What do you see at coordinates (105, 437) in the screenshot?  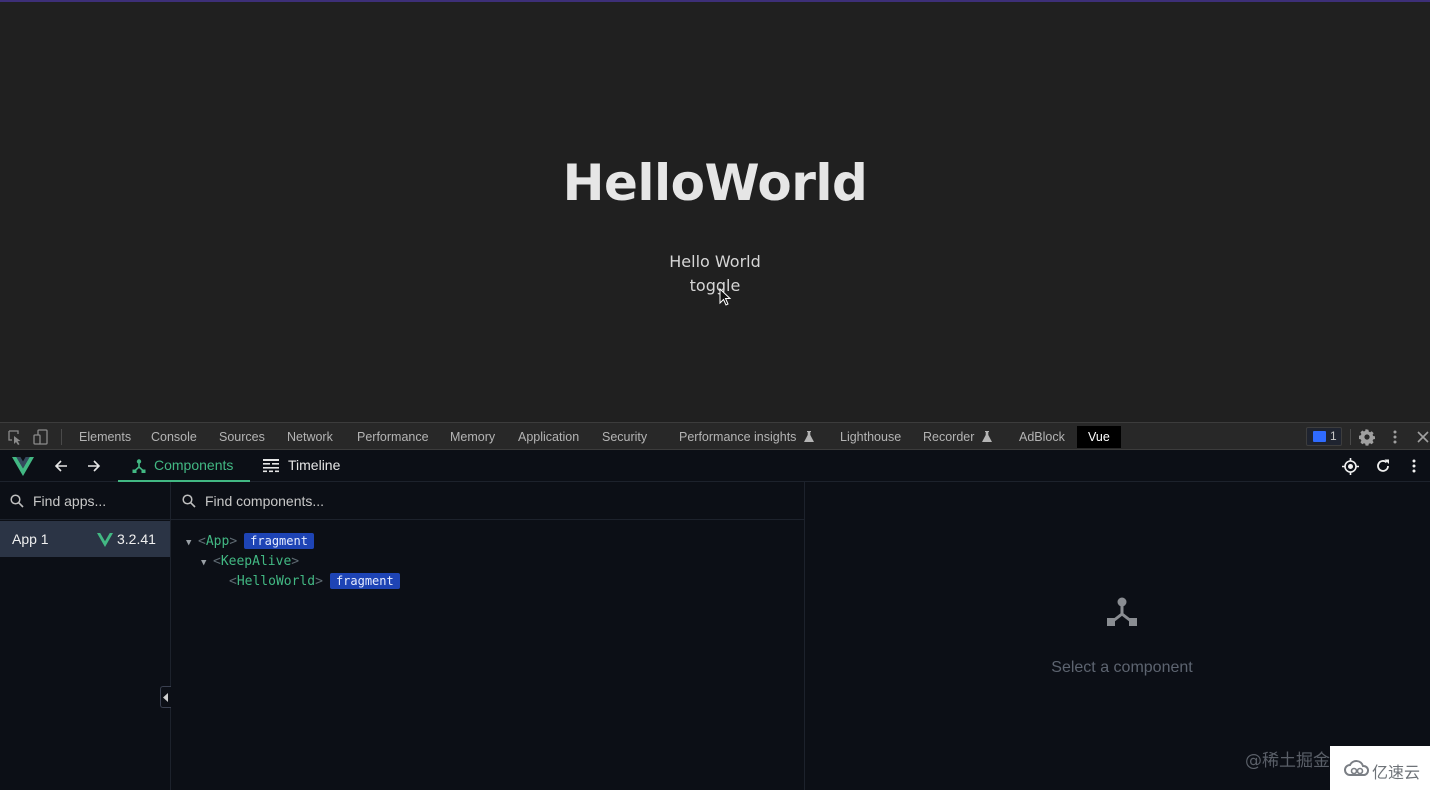 I see `tab-elements: Elements` at bounding box center [105, 437].